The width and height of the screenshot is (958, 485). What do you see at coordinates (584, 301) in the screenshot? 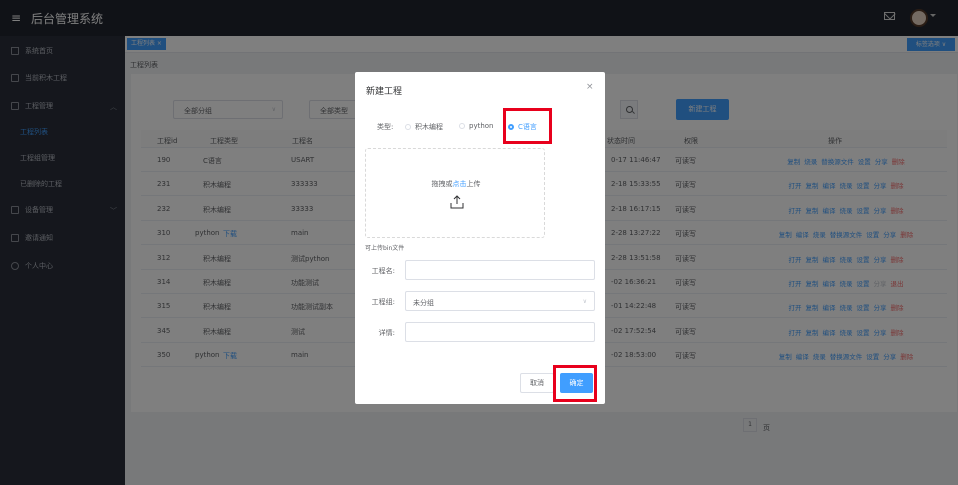
I see `chevron-down-icon: ∨` at bounding box center [584, 301].